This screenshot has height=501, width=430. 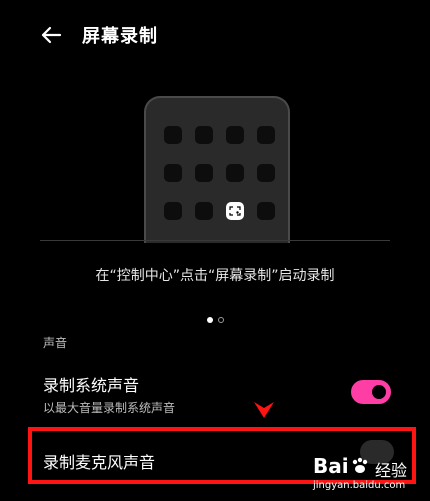 What do you see at coordinates (219, 181) in the screenshot?
I see `control-tiles-grid` at bounding box center [219, 181].